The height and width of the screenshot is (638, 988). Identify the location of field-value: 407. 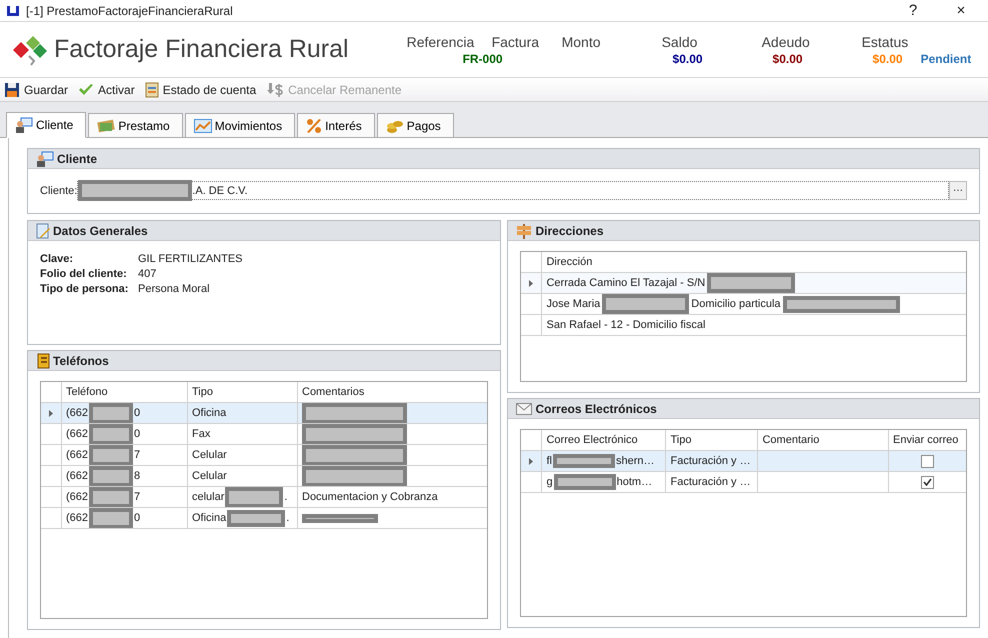
(148, 274).